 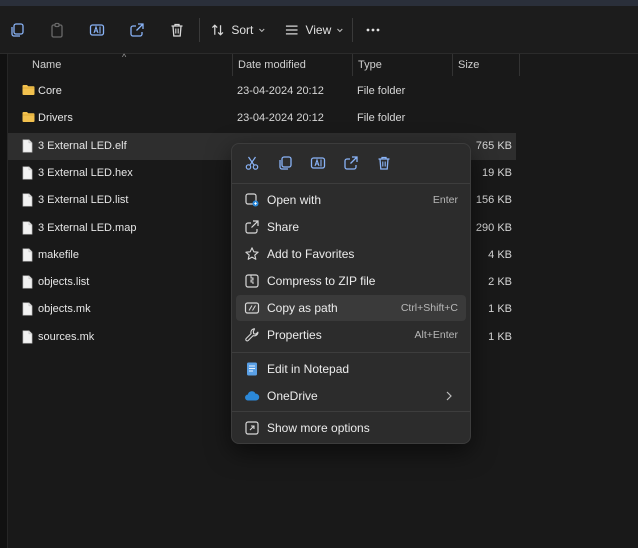 I want to click on menu-item-shortcut: Ctrl+Shift+C, so click(x=429, y=308).